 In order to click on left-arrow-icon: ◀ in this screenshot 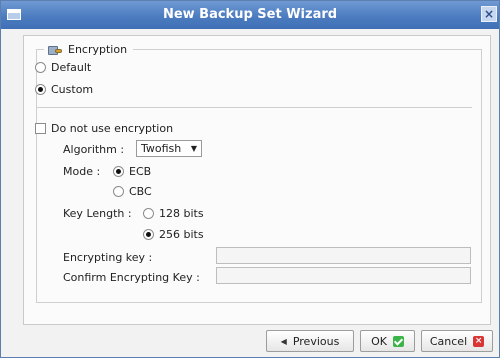, I will do `click(283, 341)`.